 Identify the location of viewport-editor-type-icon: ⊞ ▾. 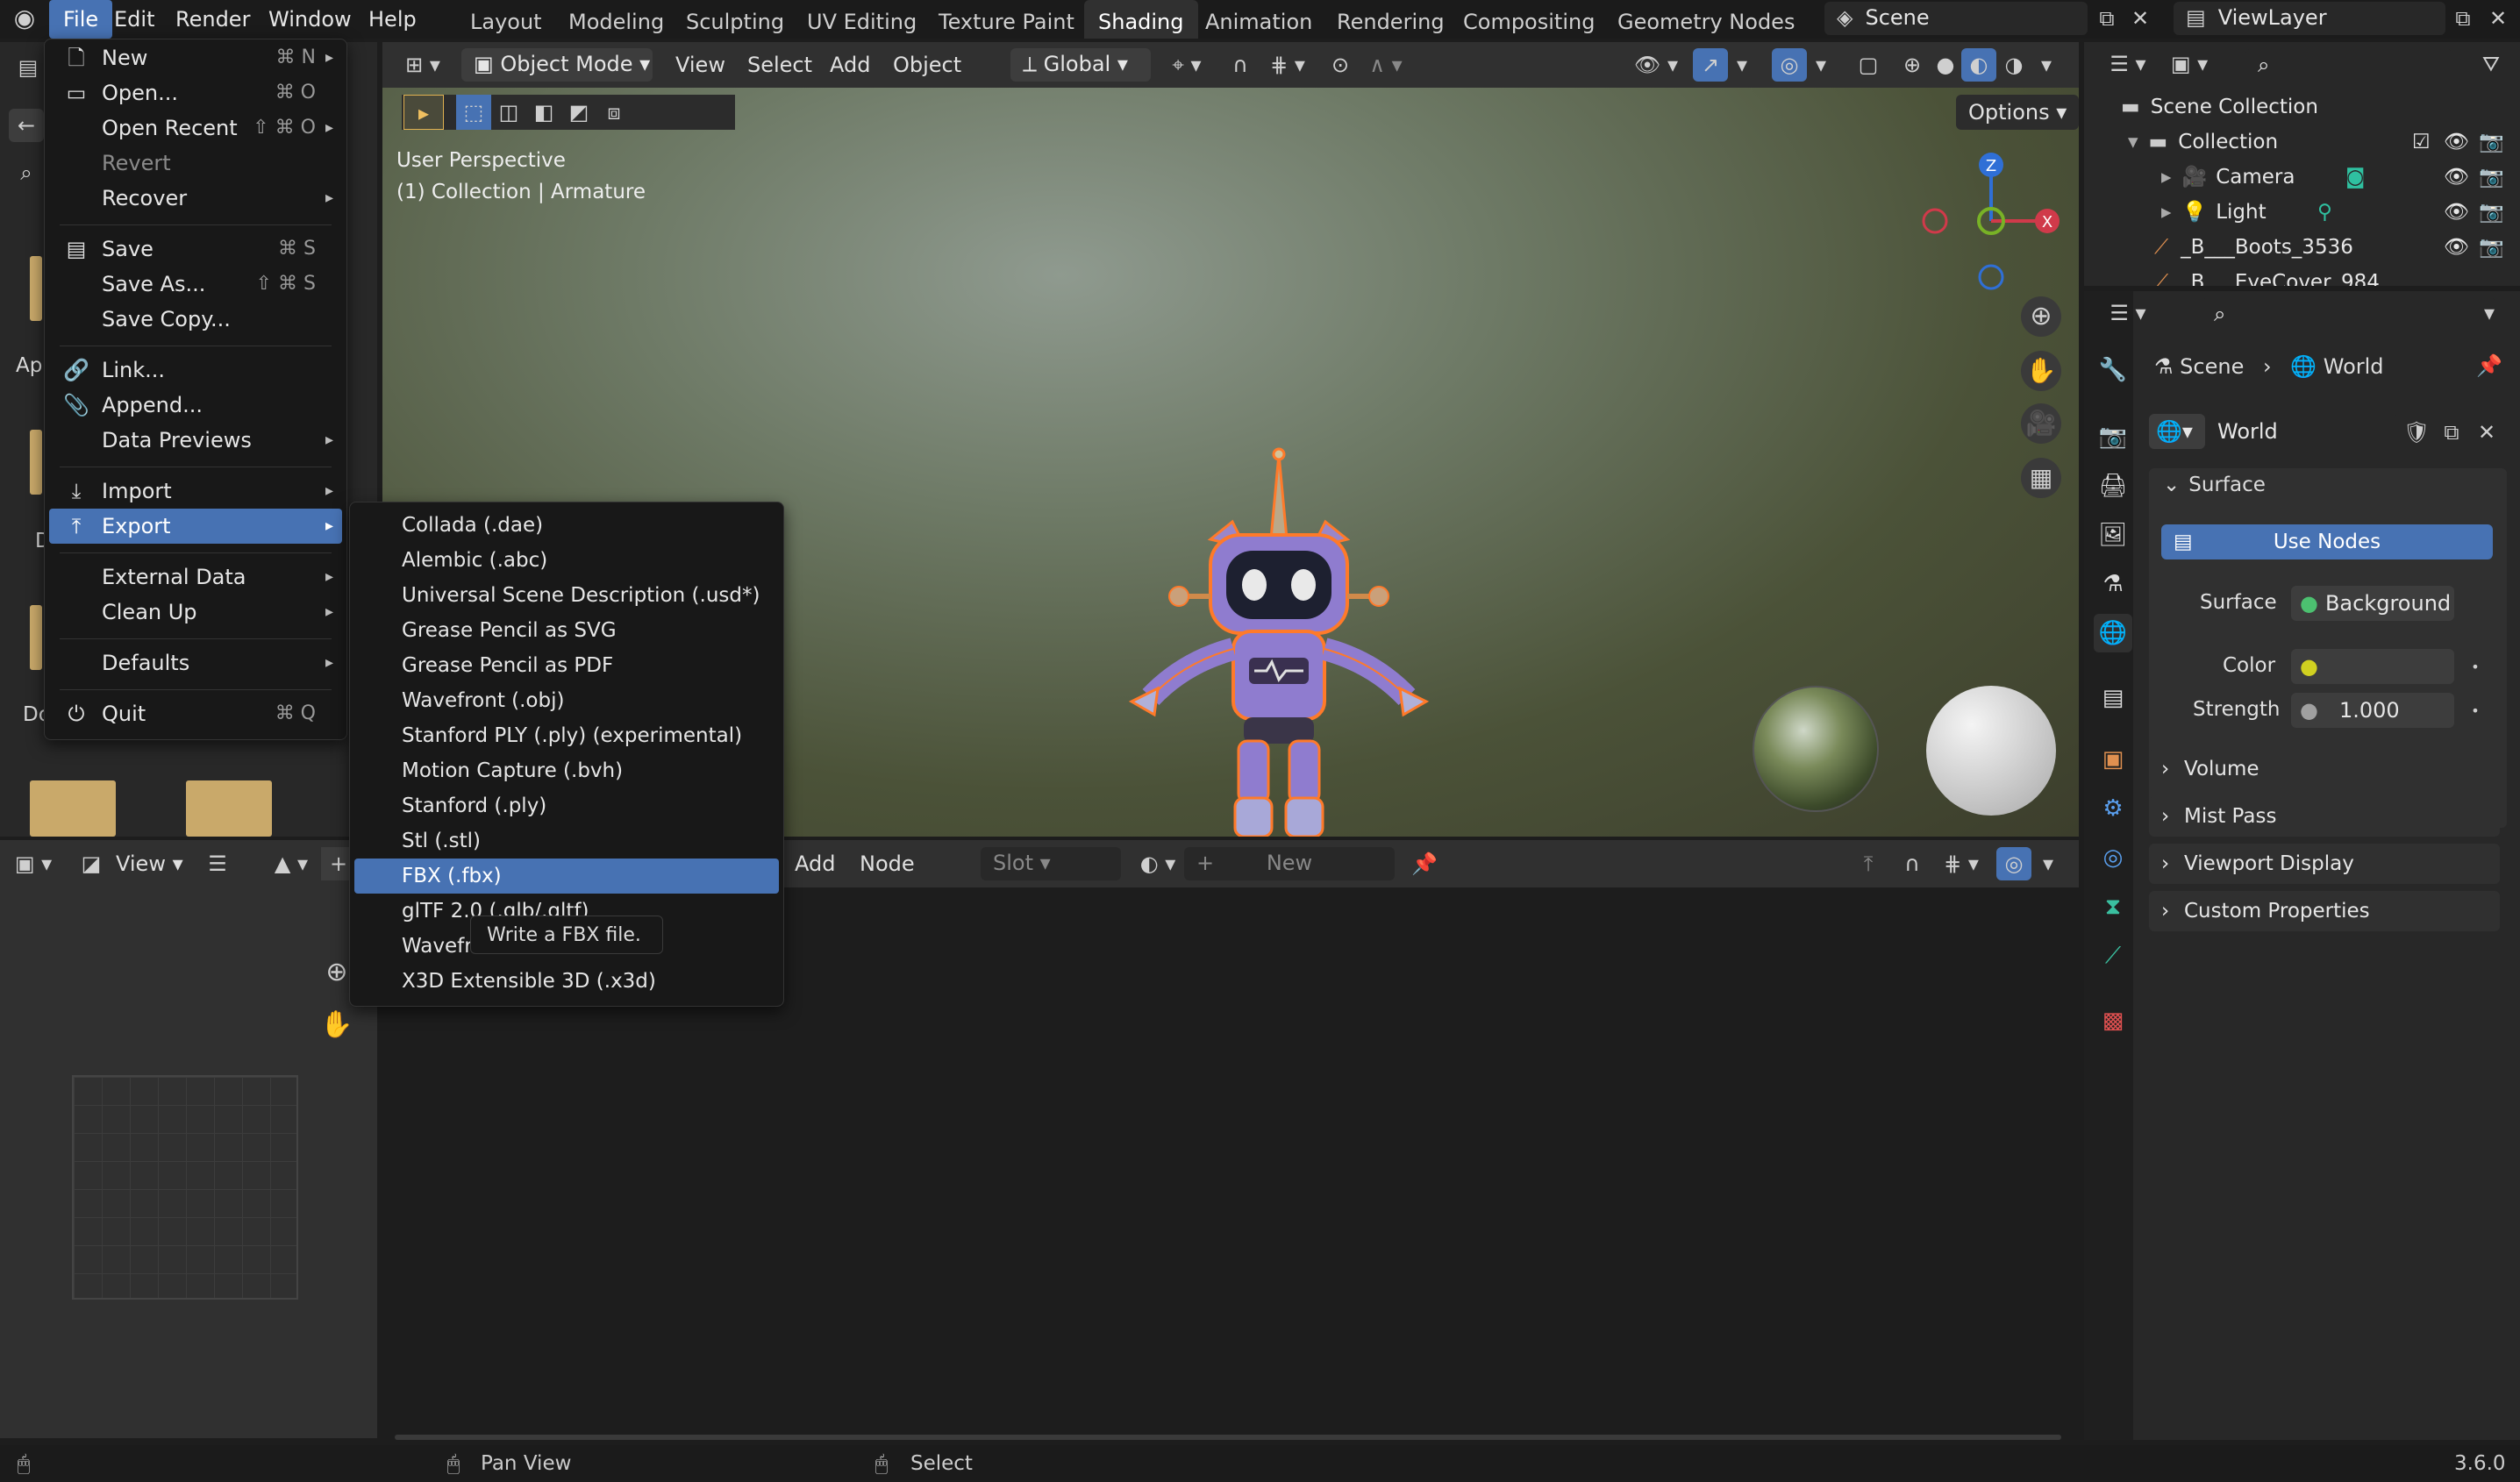
(422, 65).